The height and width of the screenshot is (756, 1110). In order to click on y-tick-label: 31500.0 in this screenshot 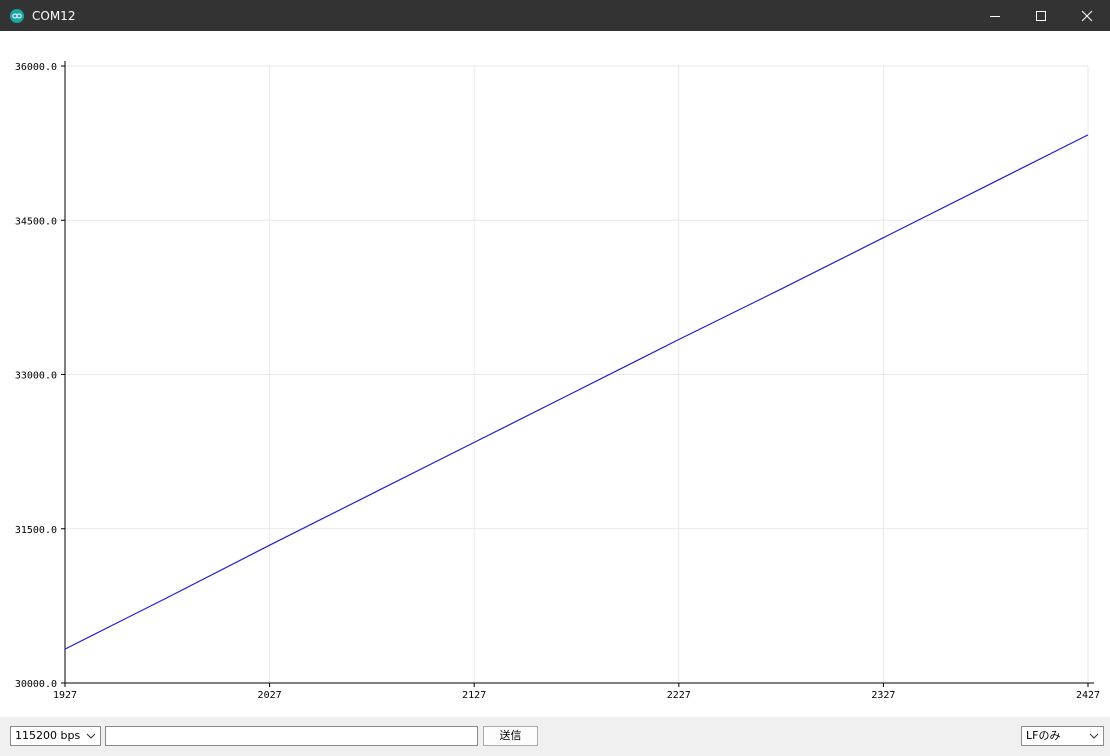, I will do `click(36, 530)`.